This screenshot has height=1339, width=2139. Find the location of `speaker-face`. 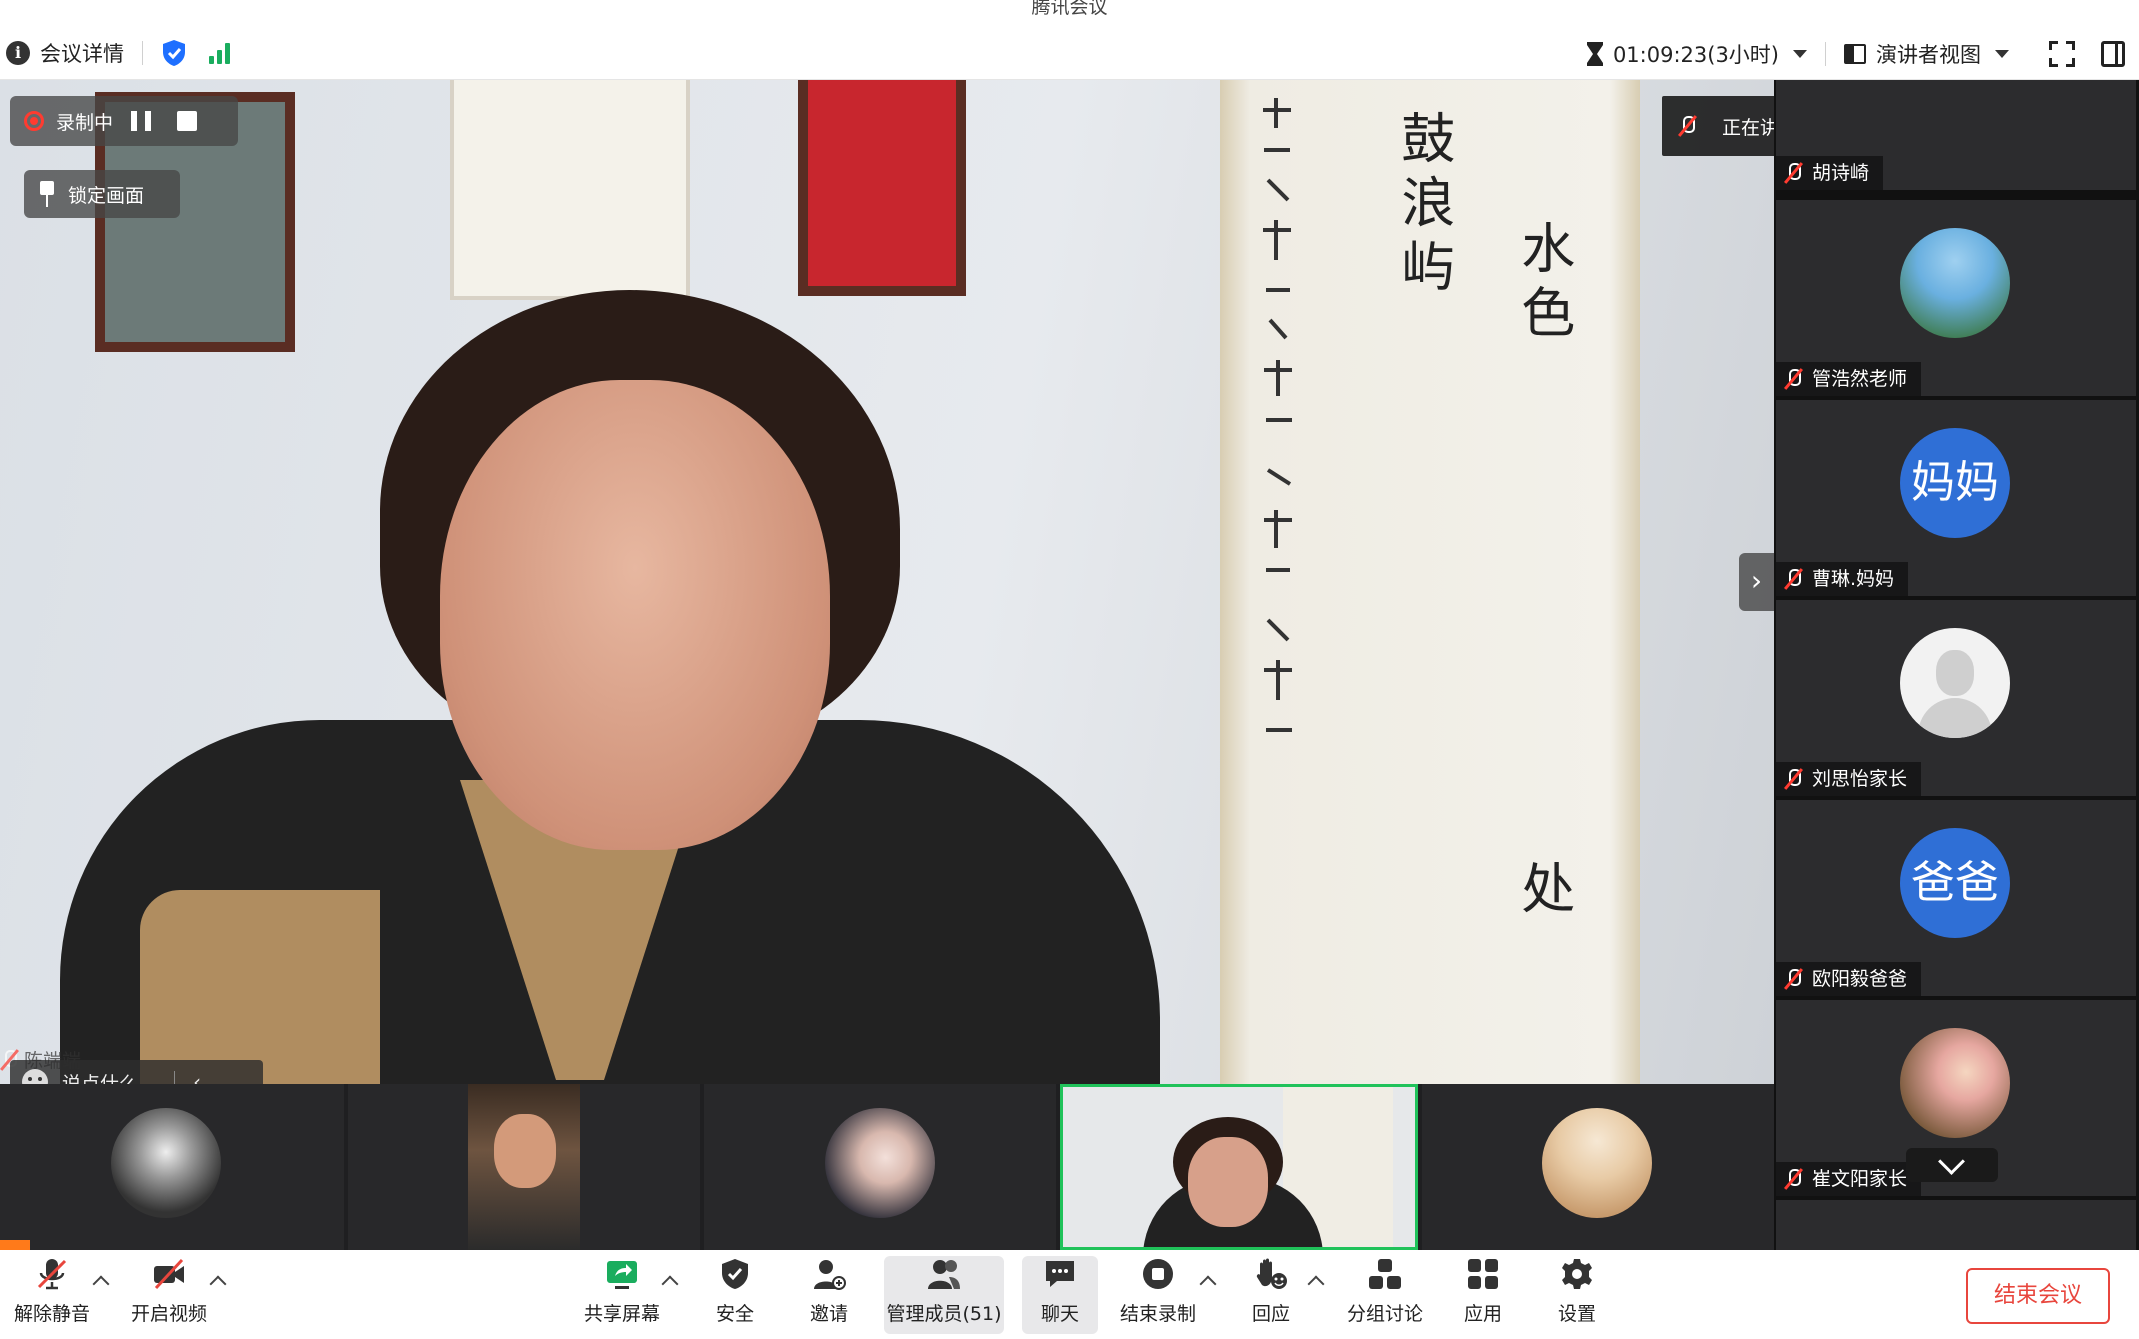

speaker-face is located at coordinates (635, 615).